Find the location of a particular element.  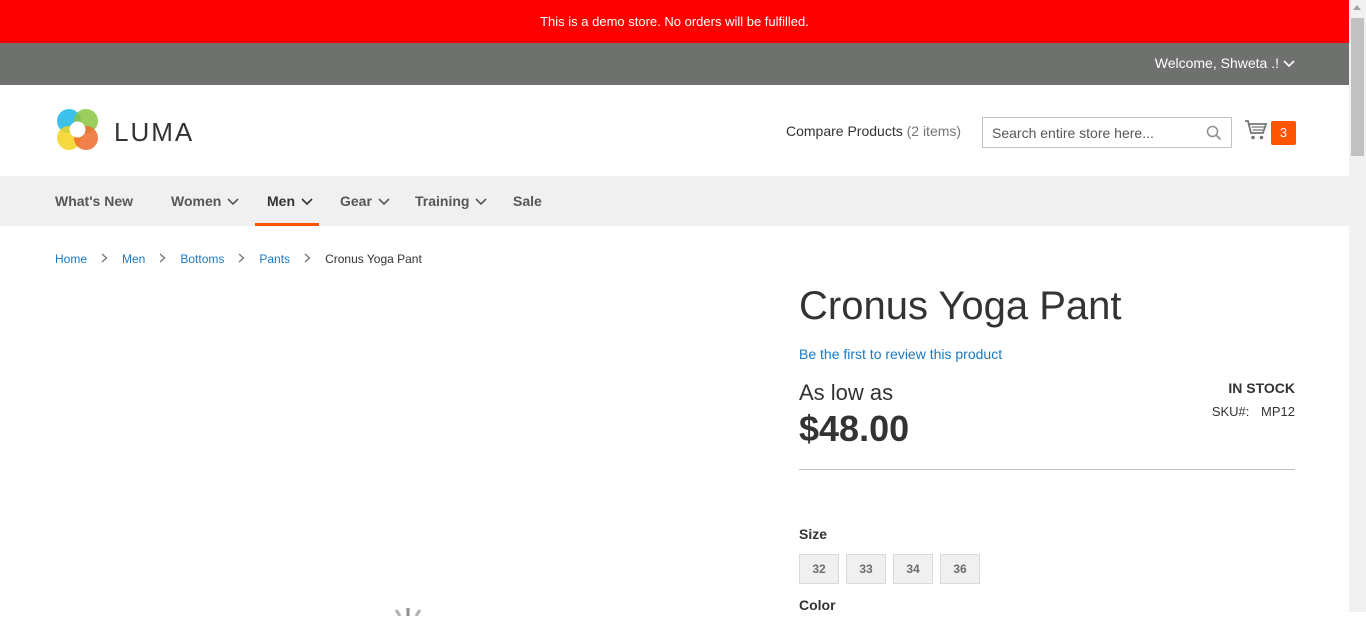

logo-text: LUMA is located at coordinates (154, 131).